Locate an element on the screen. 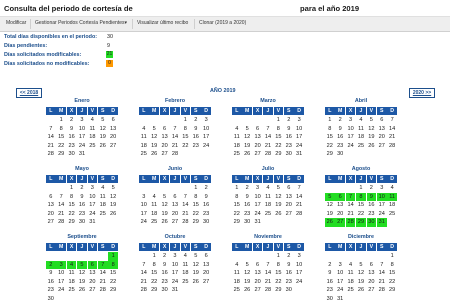 Image resolution: width=450 pixels, height=306 pixels. clone-button: Clonar (2019 a 2020) is located at coordinates (222, 23).